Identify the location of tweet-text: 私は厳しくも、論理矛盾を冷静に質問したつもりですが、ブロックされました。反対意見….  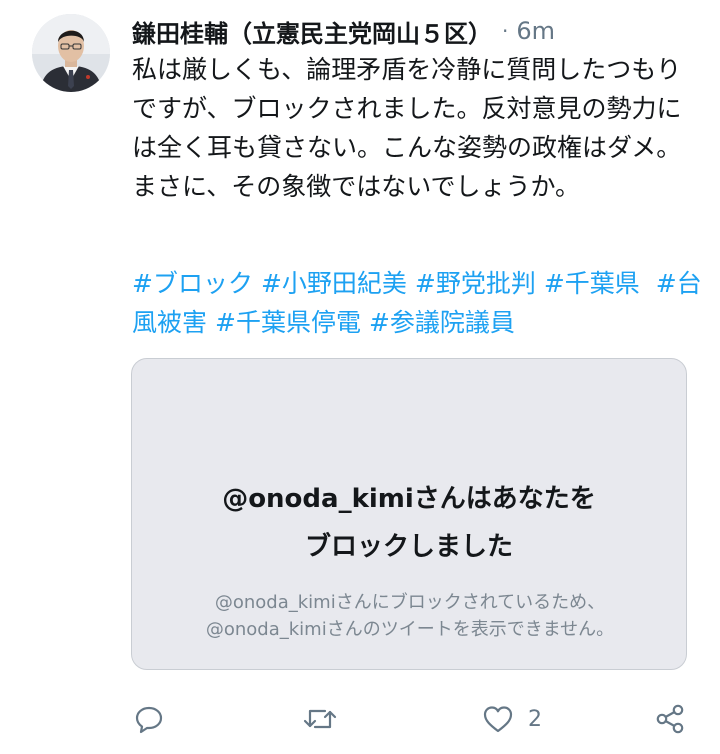
(407, 128).